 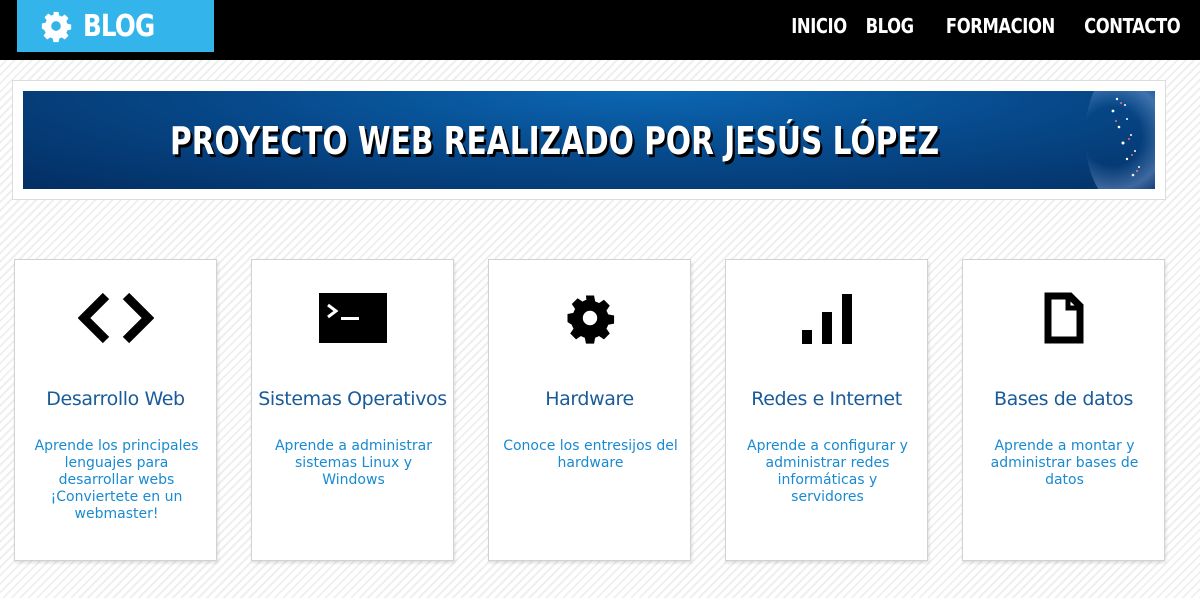 What do you see at coordinates (1125, 137) in the screenshot?
I see `sparkle-decoration-icon` at bounding box center [1125, 137].